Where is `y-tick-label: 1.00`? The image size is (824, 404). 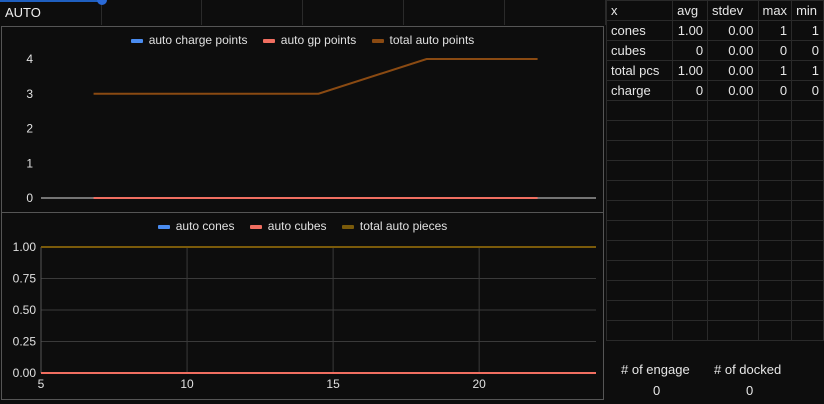
y-tick-label: 1.00 is located at coordinates (25, 247).